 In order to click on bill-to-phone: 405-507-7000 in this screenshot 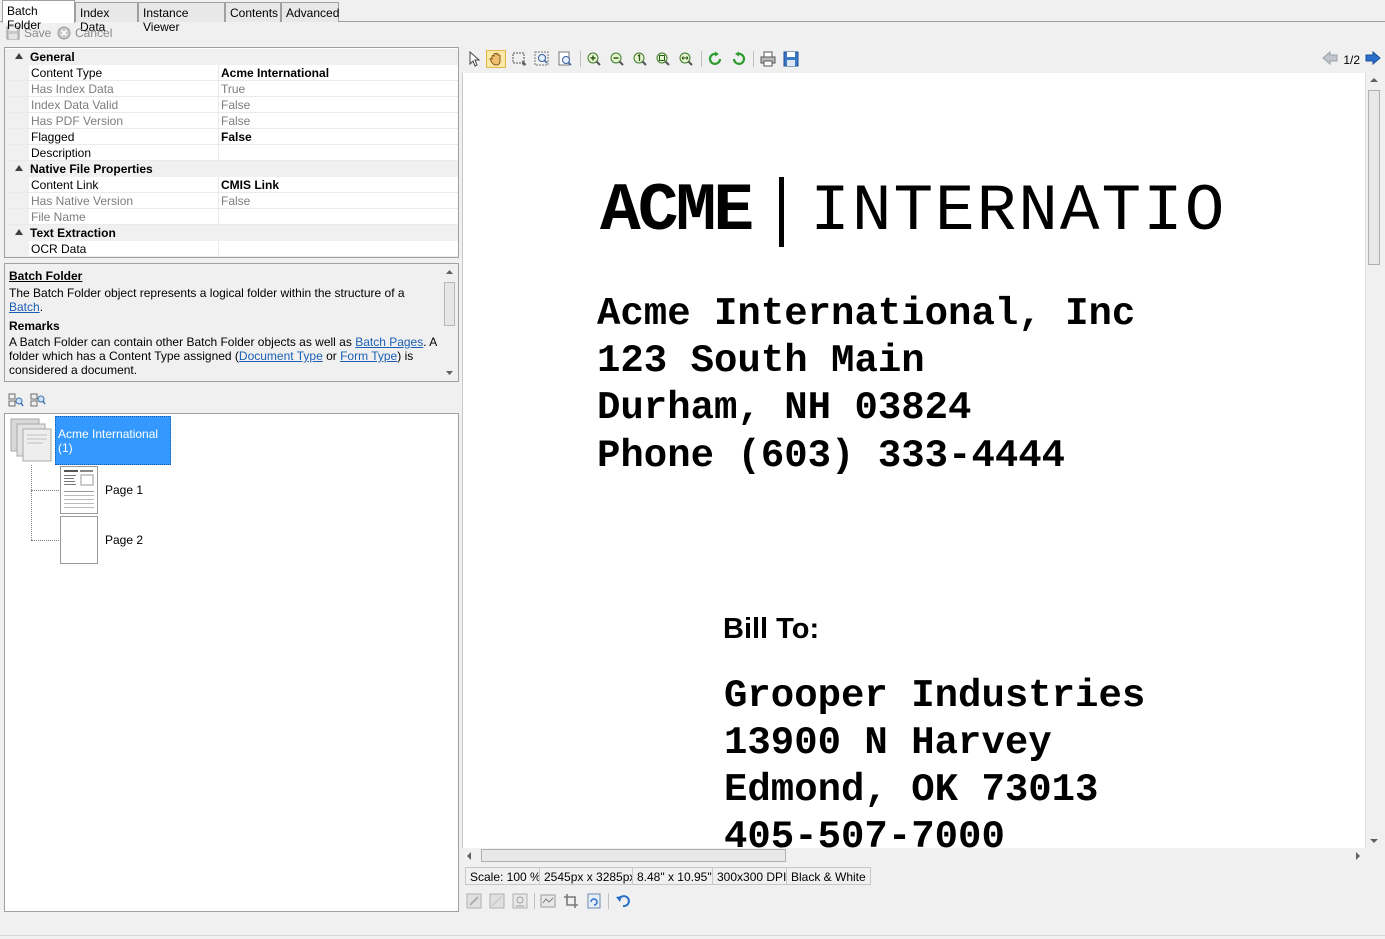, I will do `click(864, 831)`.